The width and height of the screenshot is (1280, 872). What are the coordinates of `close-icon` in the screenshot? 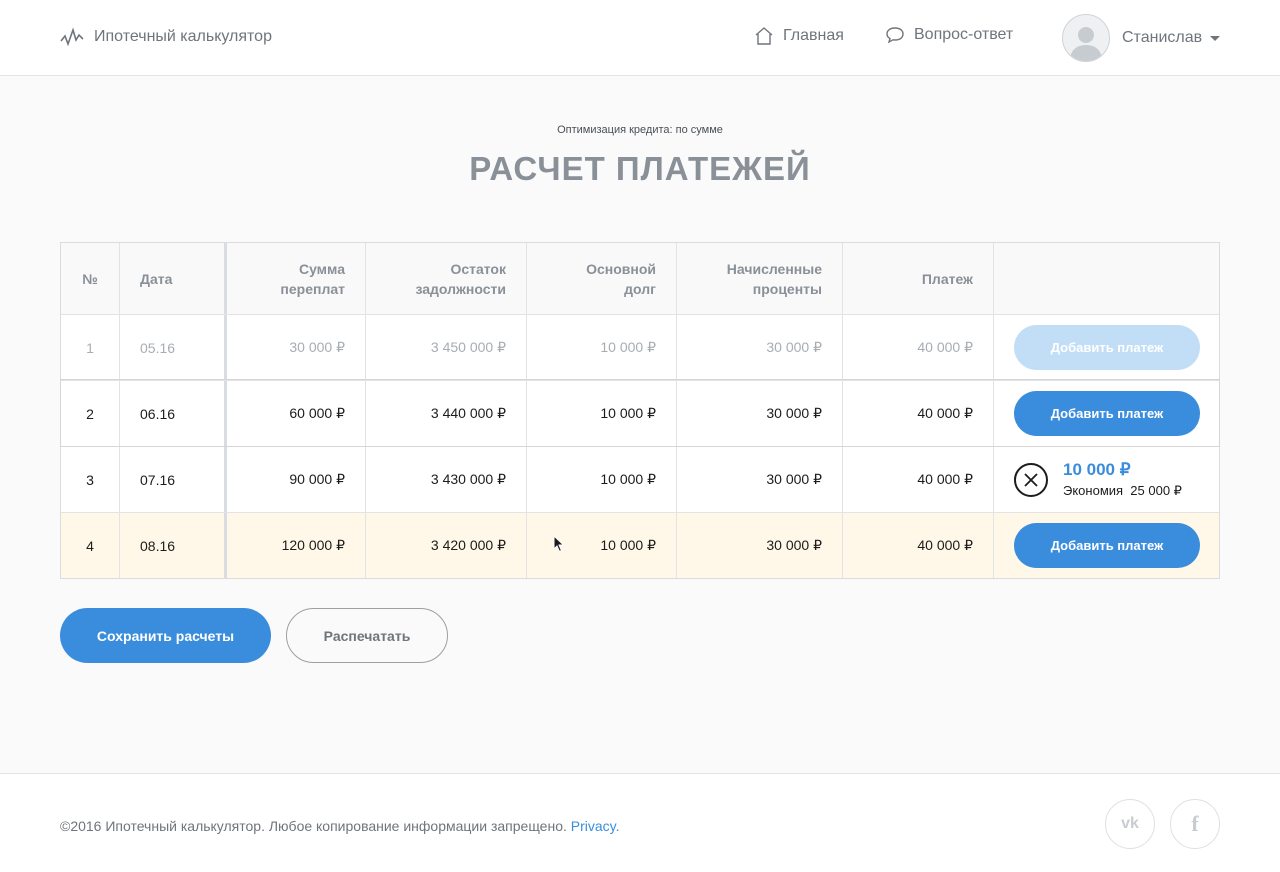 It's located at (1031, 479).